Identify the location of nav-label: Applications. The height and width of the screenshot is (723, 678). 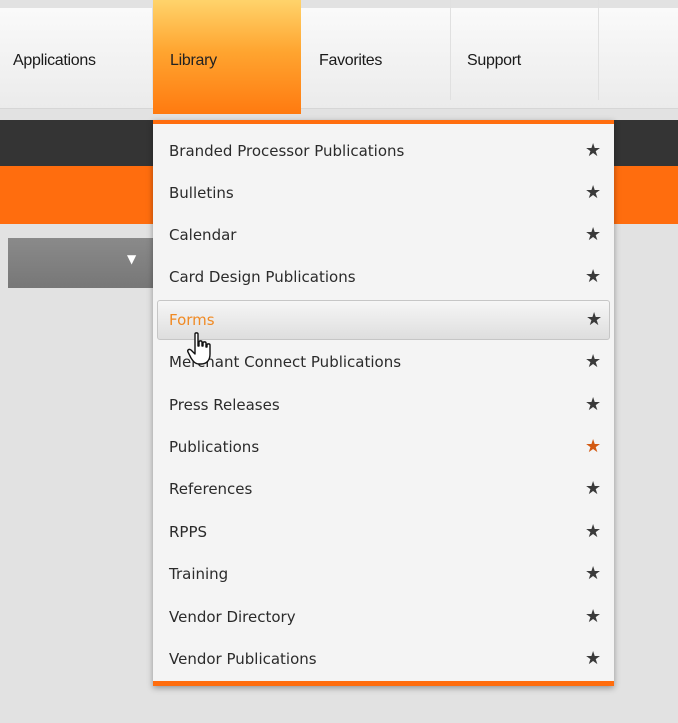
(54, 60).